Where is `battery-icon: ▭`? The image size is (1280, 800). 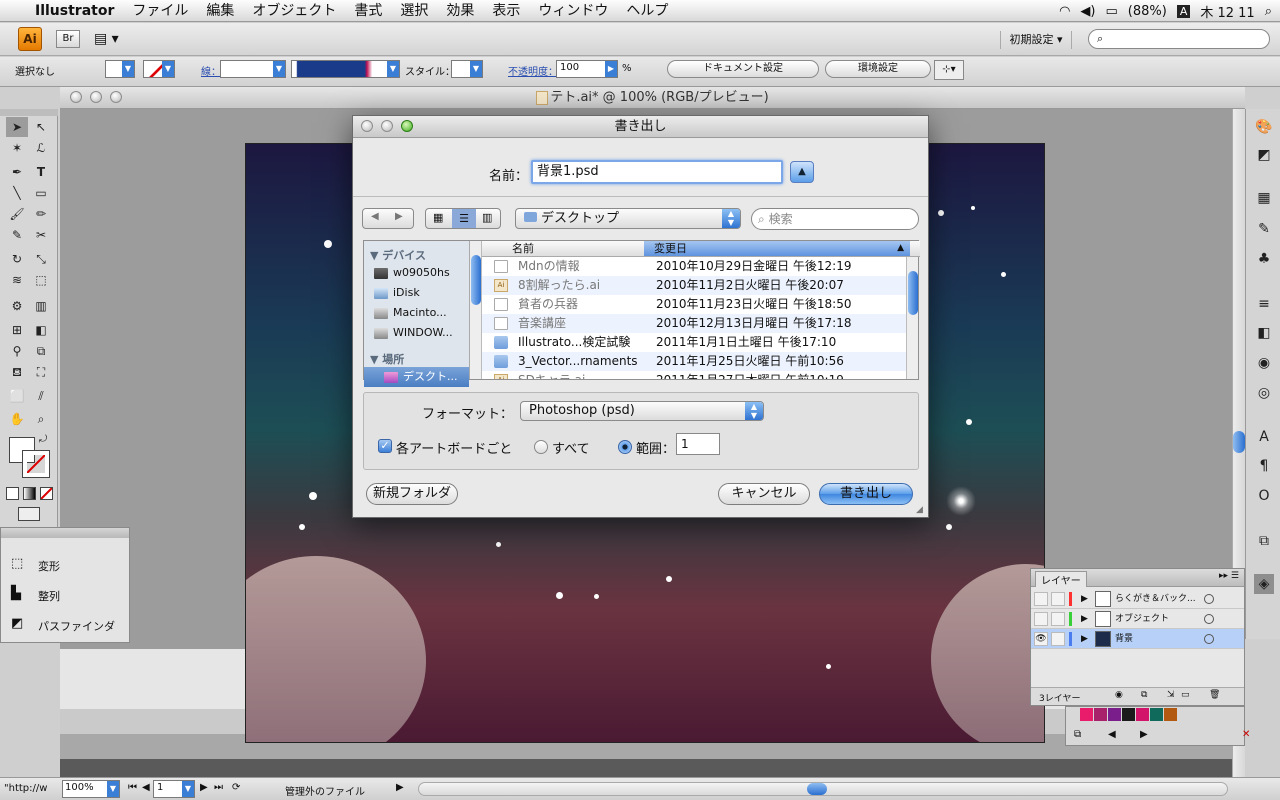
battery-icon: ▭ is located at coordinates (1111, 11).